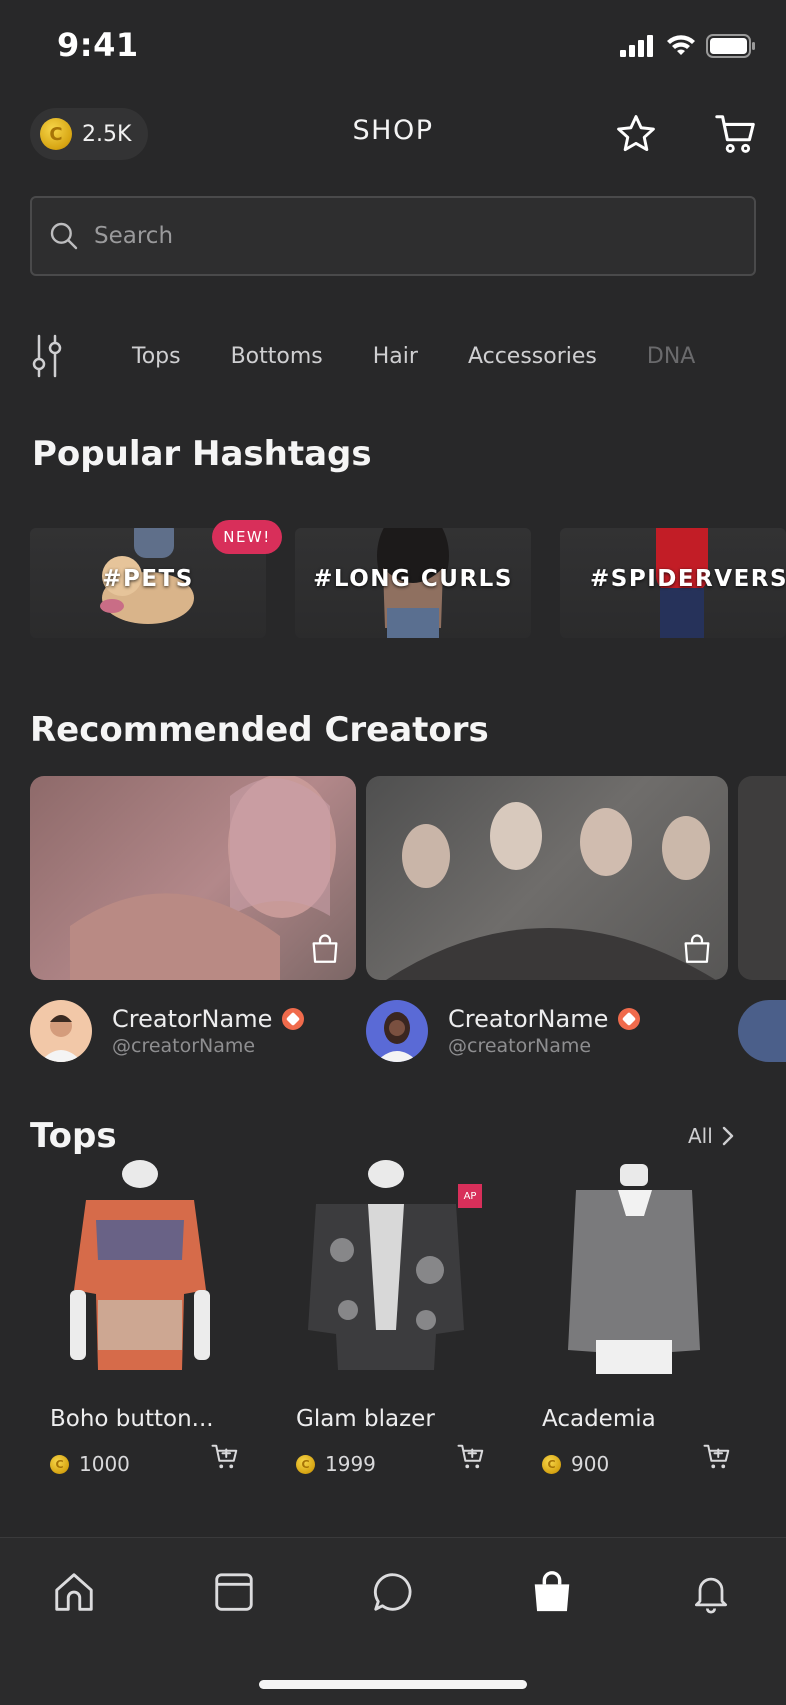 This screenshot has width=786, height=1705. What do you see at coordinates (730, 46) in the screenshot?
I see `battery-icon` at bounding box center [730, 46].